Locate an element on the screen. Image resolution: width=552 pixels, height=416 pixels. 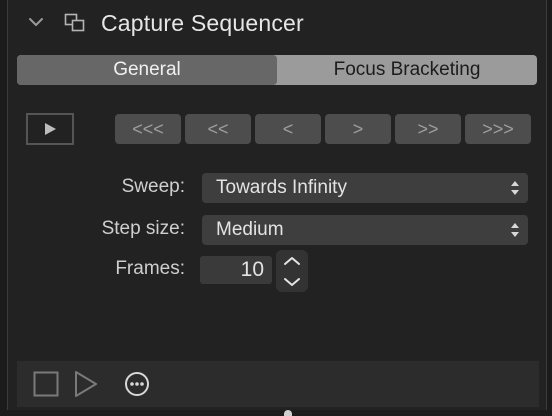
stop-icon is located at coordinates (46, 386).